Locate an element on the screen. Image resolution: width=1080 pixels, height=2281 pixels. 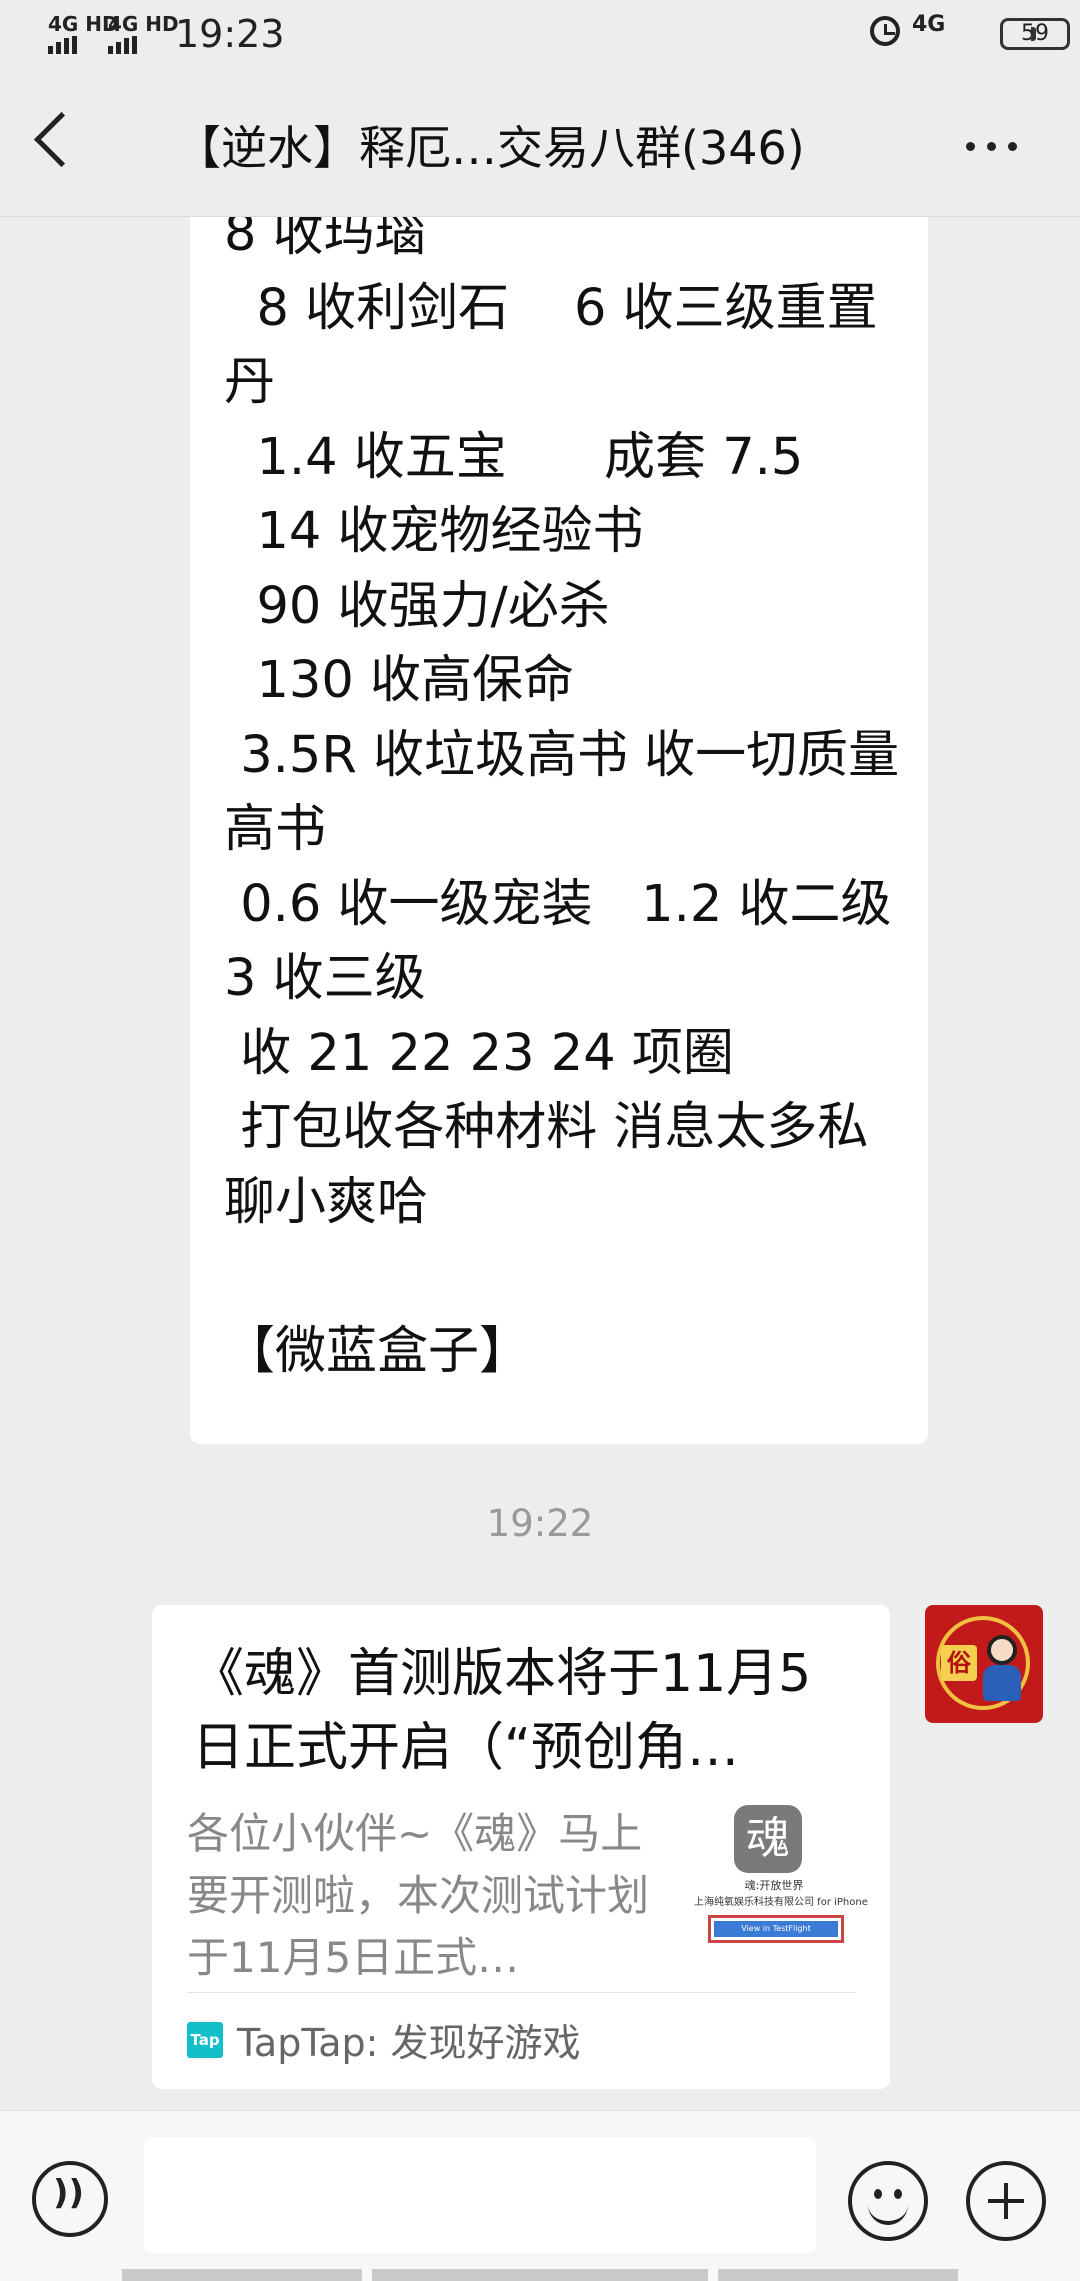
alarm-icon is located at coordinates (885, 31).